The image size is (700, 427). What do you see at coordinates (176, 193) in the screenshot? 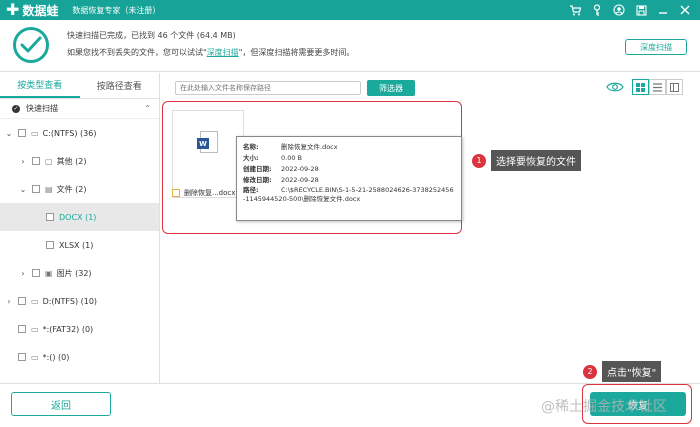
I see `file-checkbox` at bounding box center [176, 193].